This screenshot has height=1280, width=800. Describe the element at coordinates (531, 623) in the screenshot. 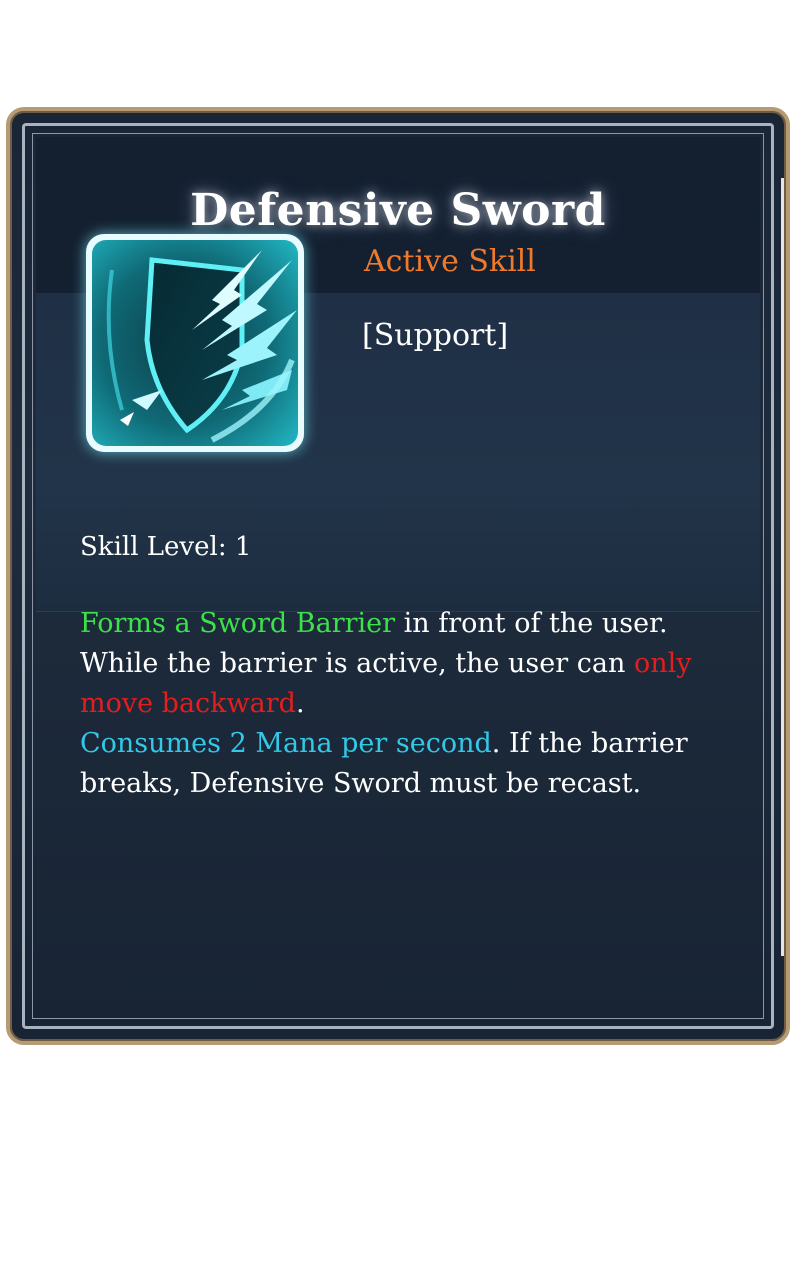

I see `desc-text-1: in front of the user.` at that location.